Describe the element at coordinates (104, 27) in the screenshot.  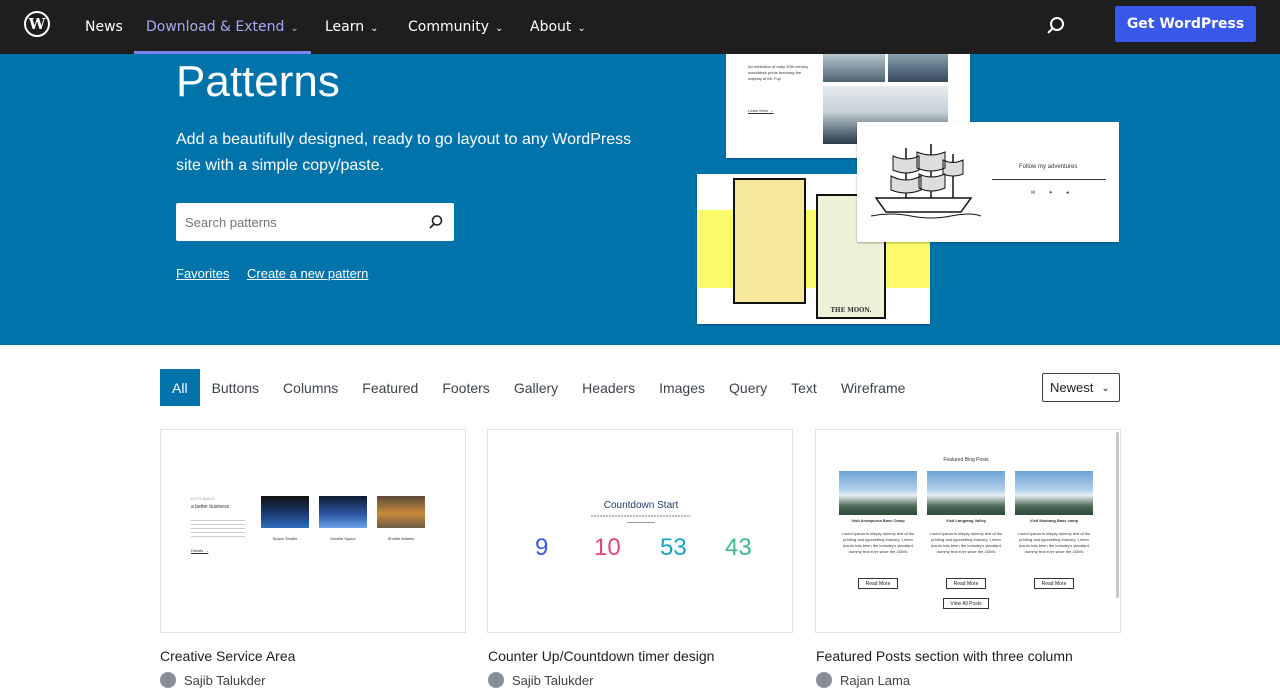
I see `nav-news: News` at that location.